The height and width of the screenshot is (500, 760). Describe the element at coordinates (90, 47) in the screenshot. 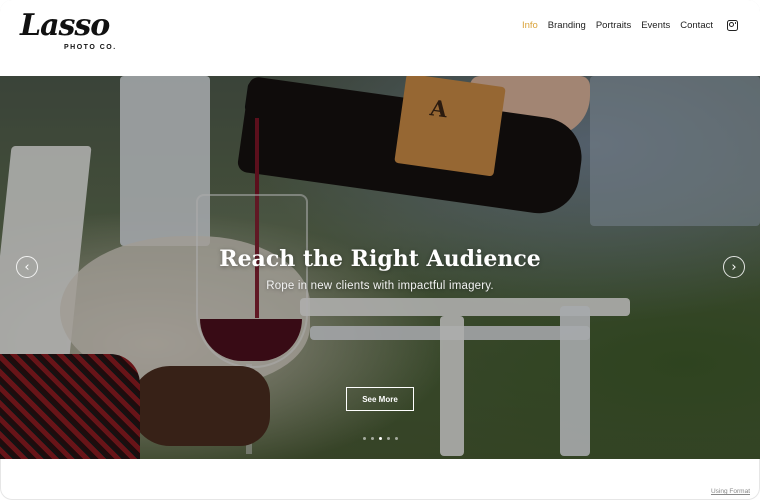

I see `logo-subtitle: PHOTO CO.` at that location.